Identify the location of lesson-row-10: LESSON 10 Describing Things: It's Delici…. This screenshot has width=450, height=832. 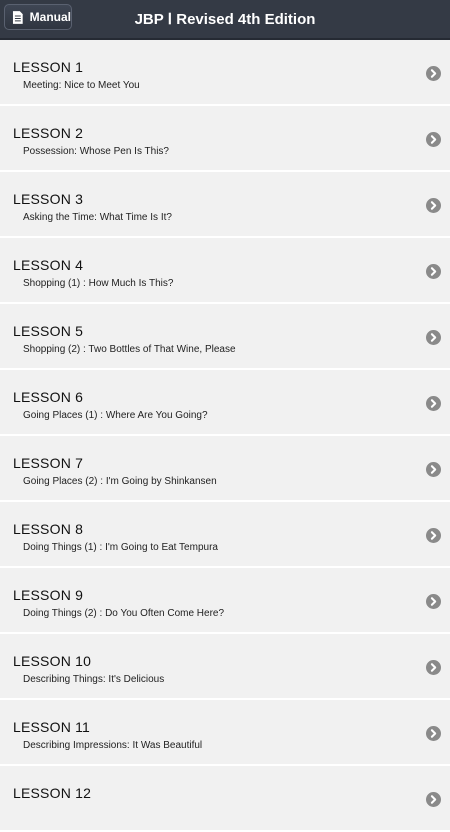
(225, 667).